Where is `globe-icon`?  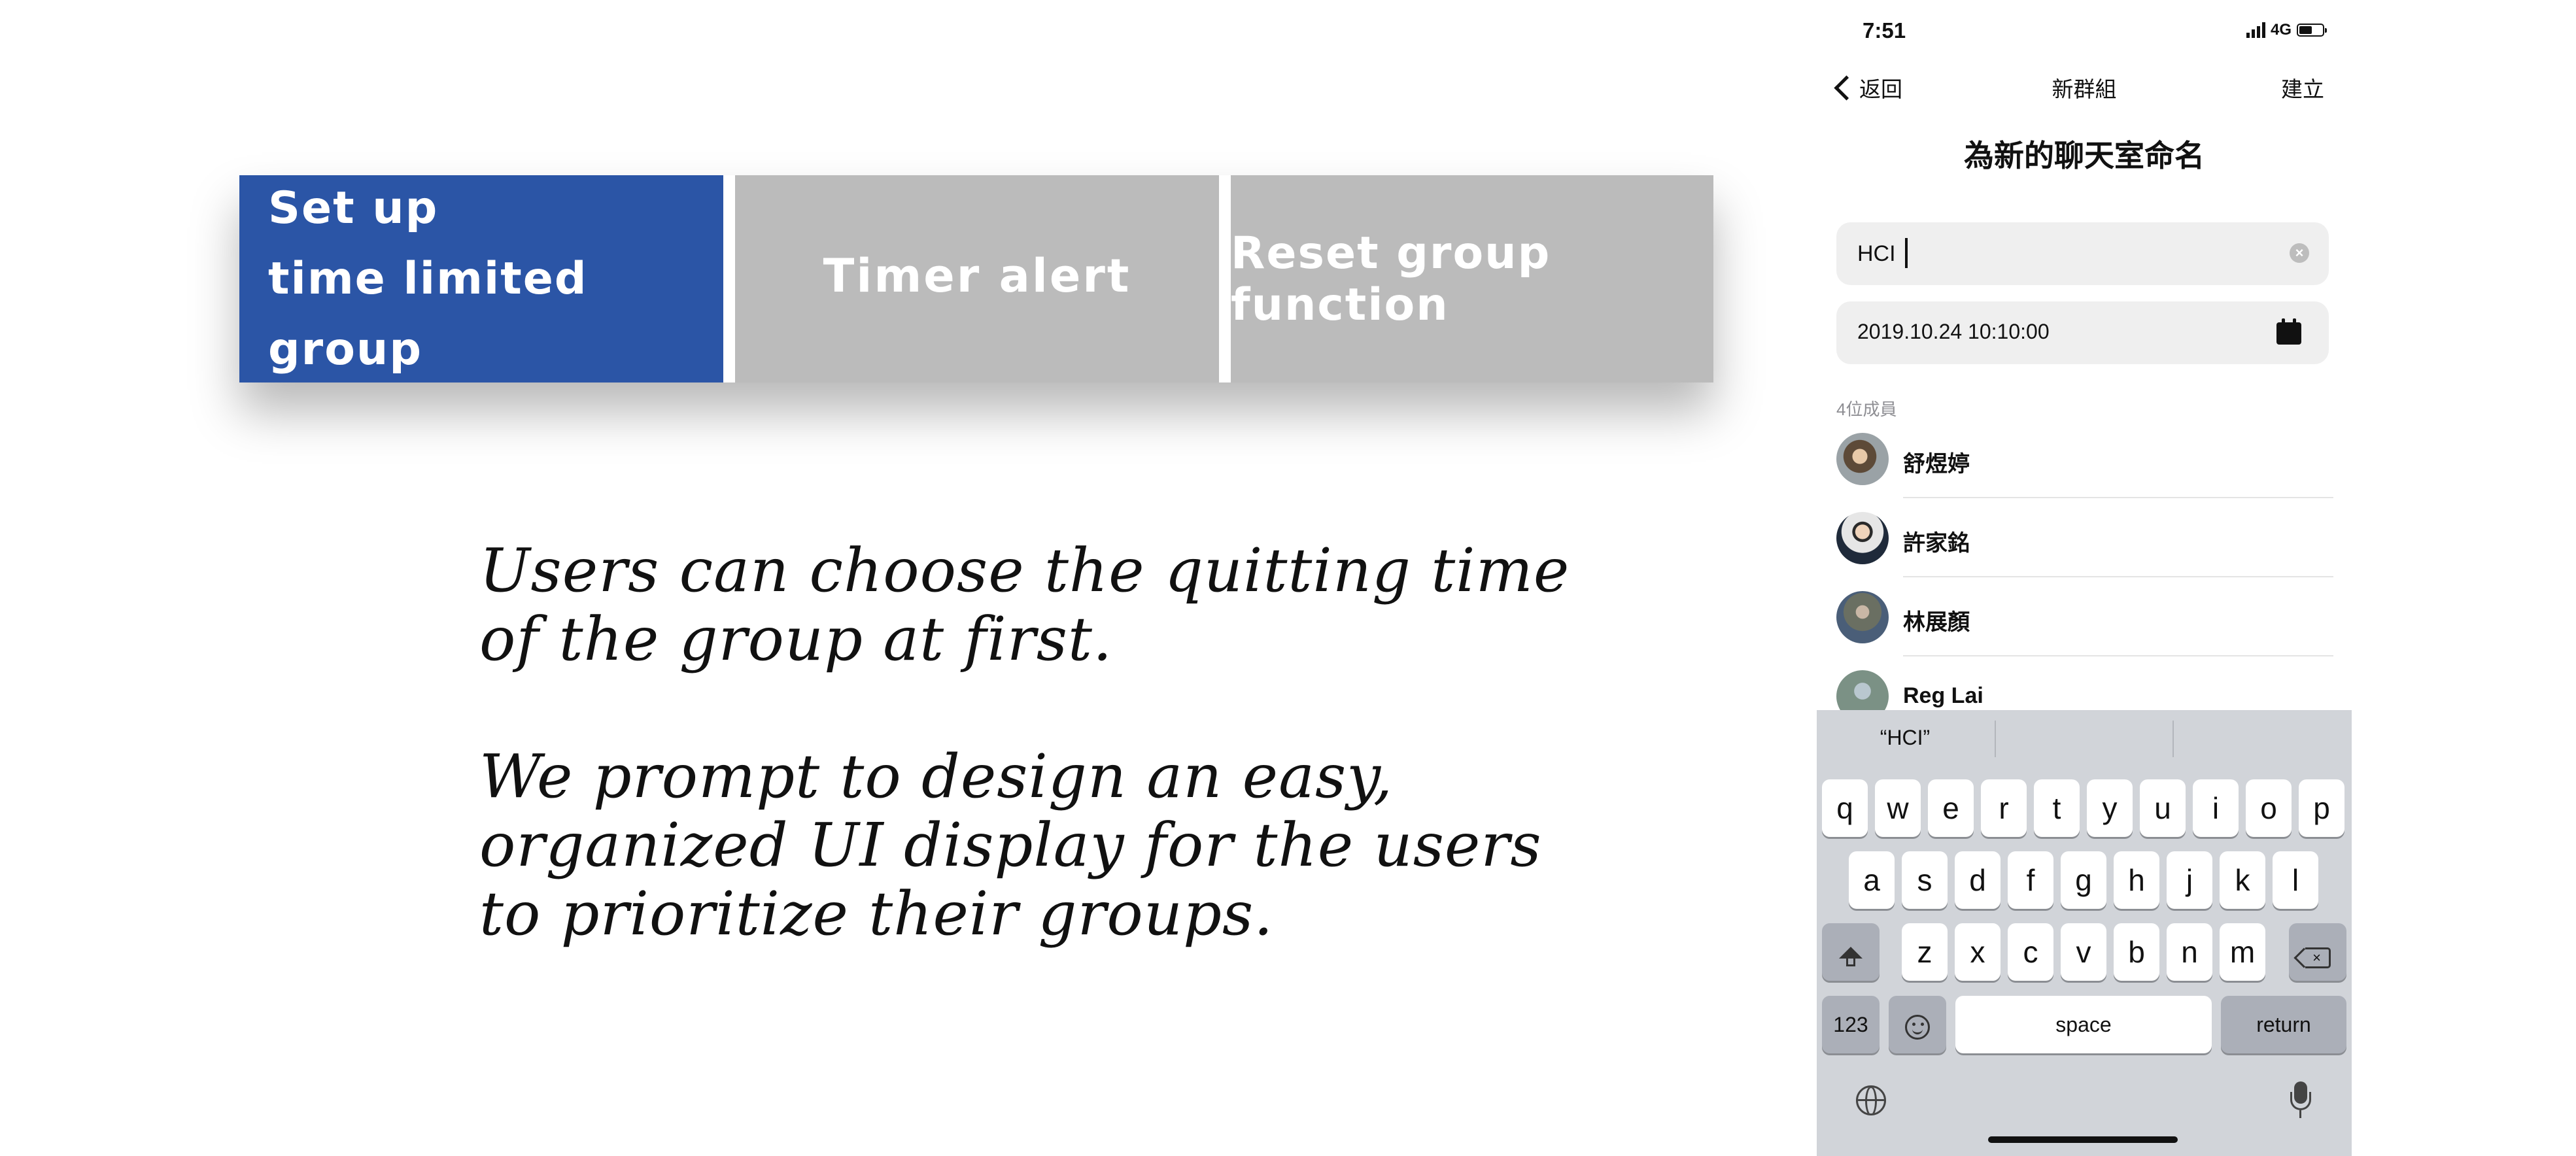 globe-icon is located at coordinates (1871, 1100).